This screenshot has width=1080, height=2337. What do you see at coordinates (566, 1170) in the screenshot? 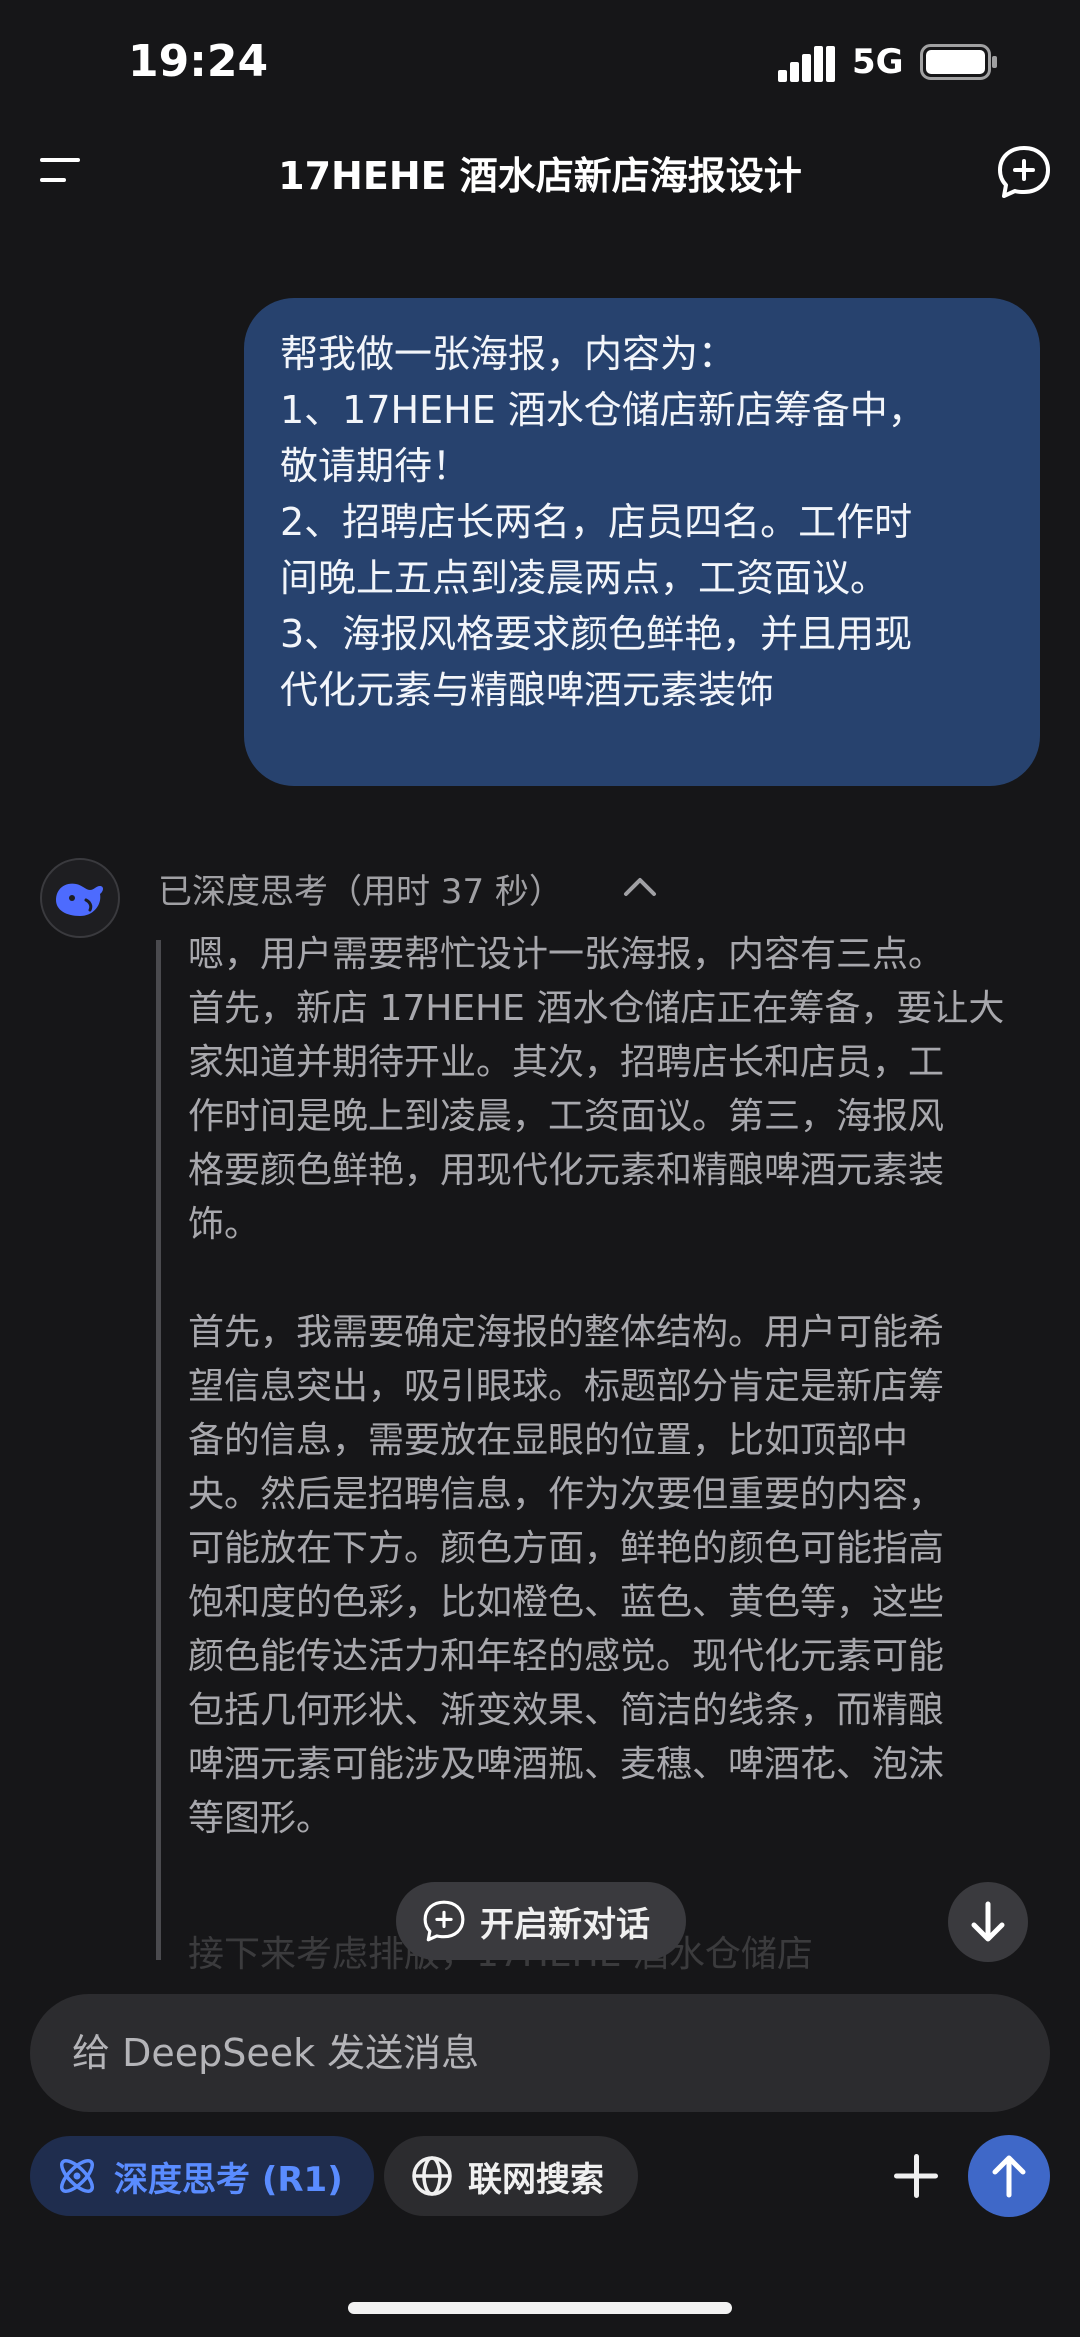
I see `thinking-line: 格要颜色鲜艳，用现代化元素和精酿啤酒元素装` at bounding box center [566, 1170].